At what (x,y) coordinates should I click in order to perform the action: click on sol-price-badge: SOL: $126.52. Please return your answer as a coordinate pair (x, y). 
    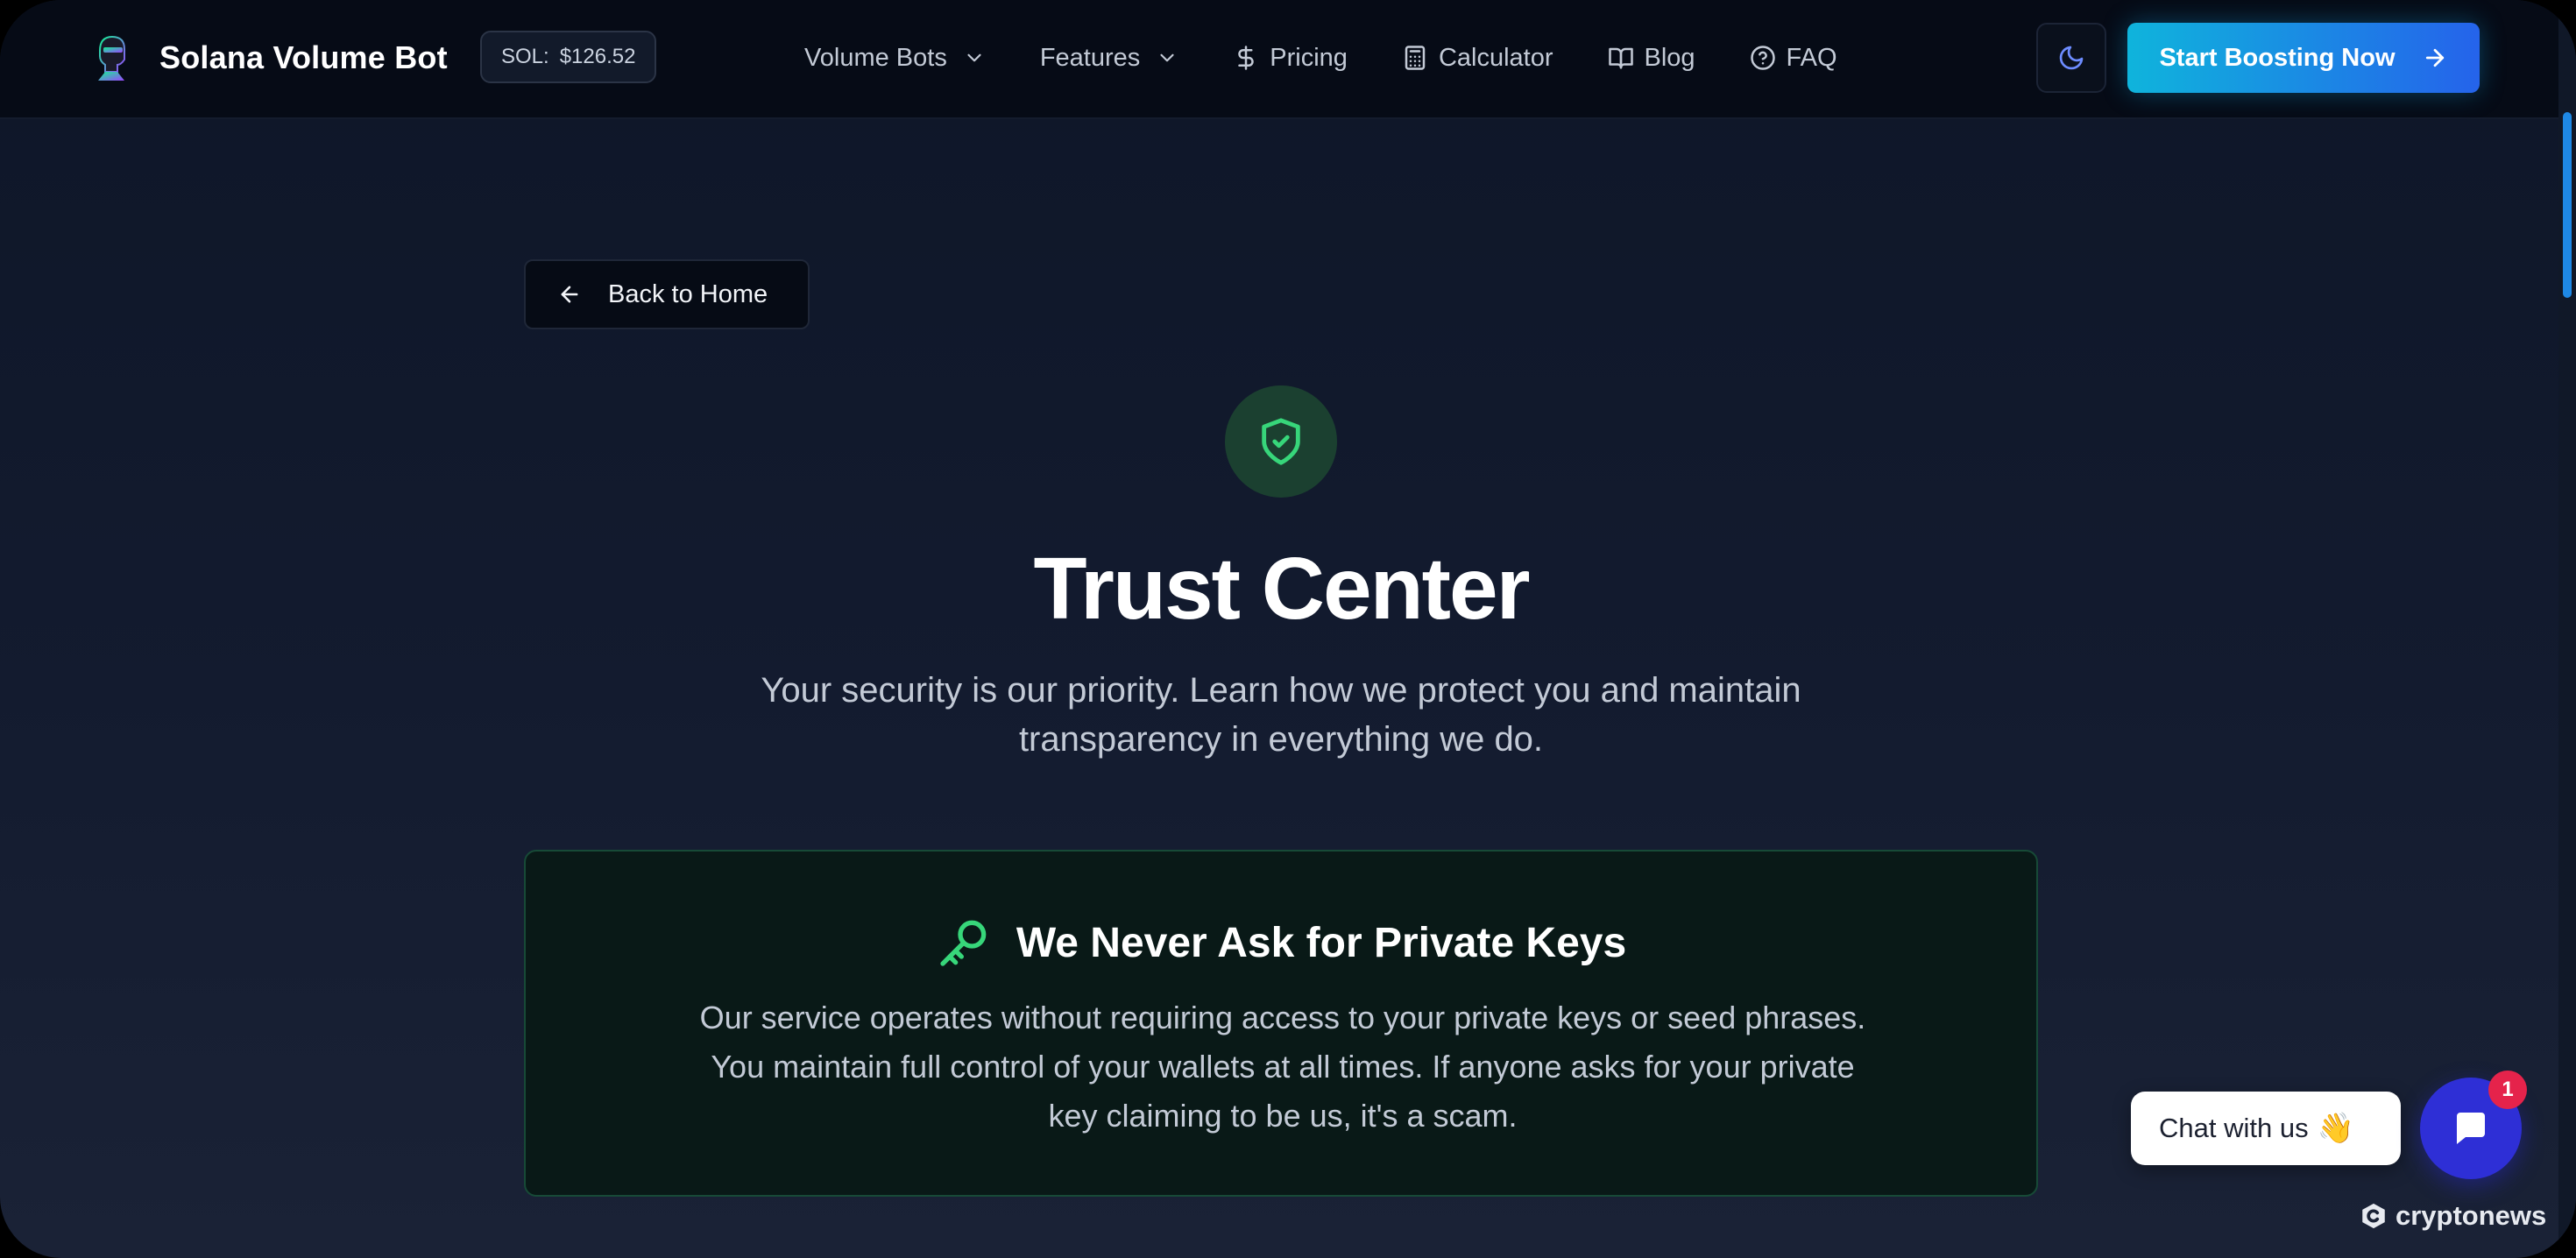
    Looking at the image, I should click on (568, 57).